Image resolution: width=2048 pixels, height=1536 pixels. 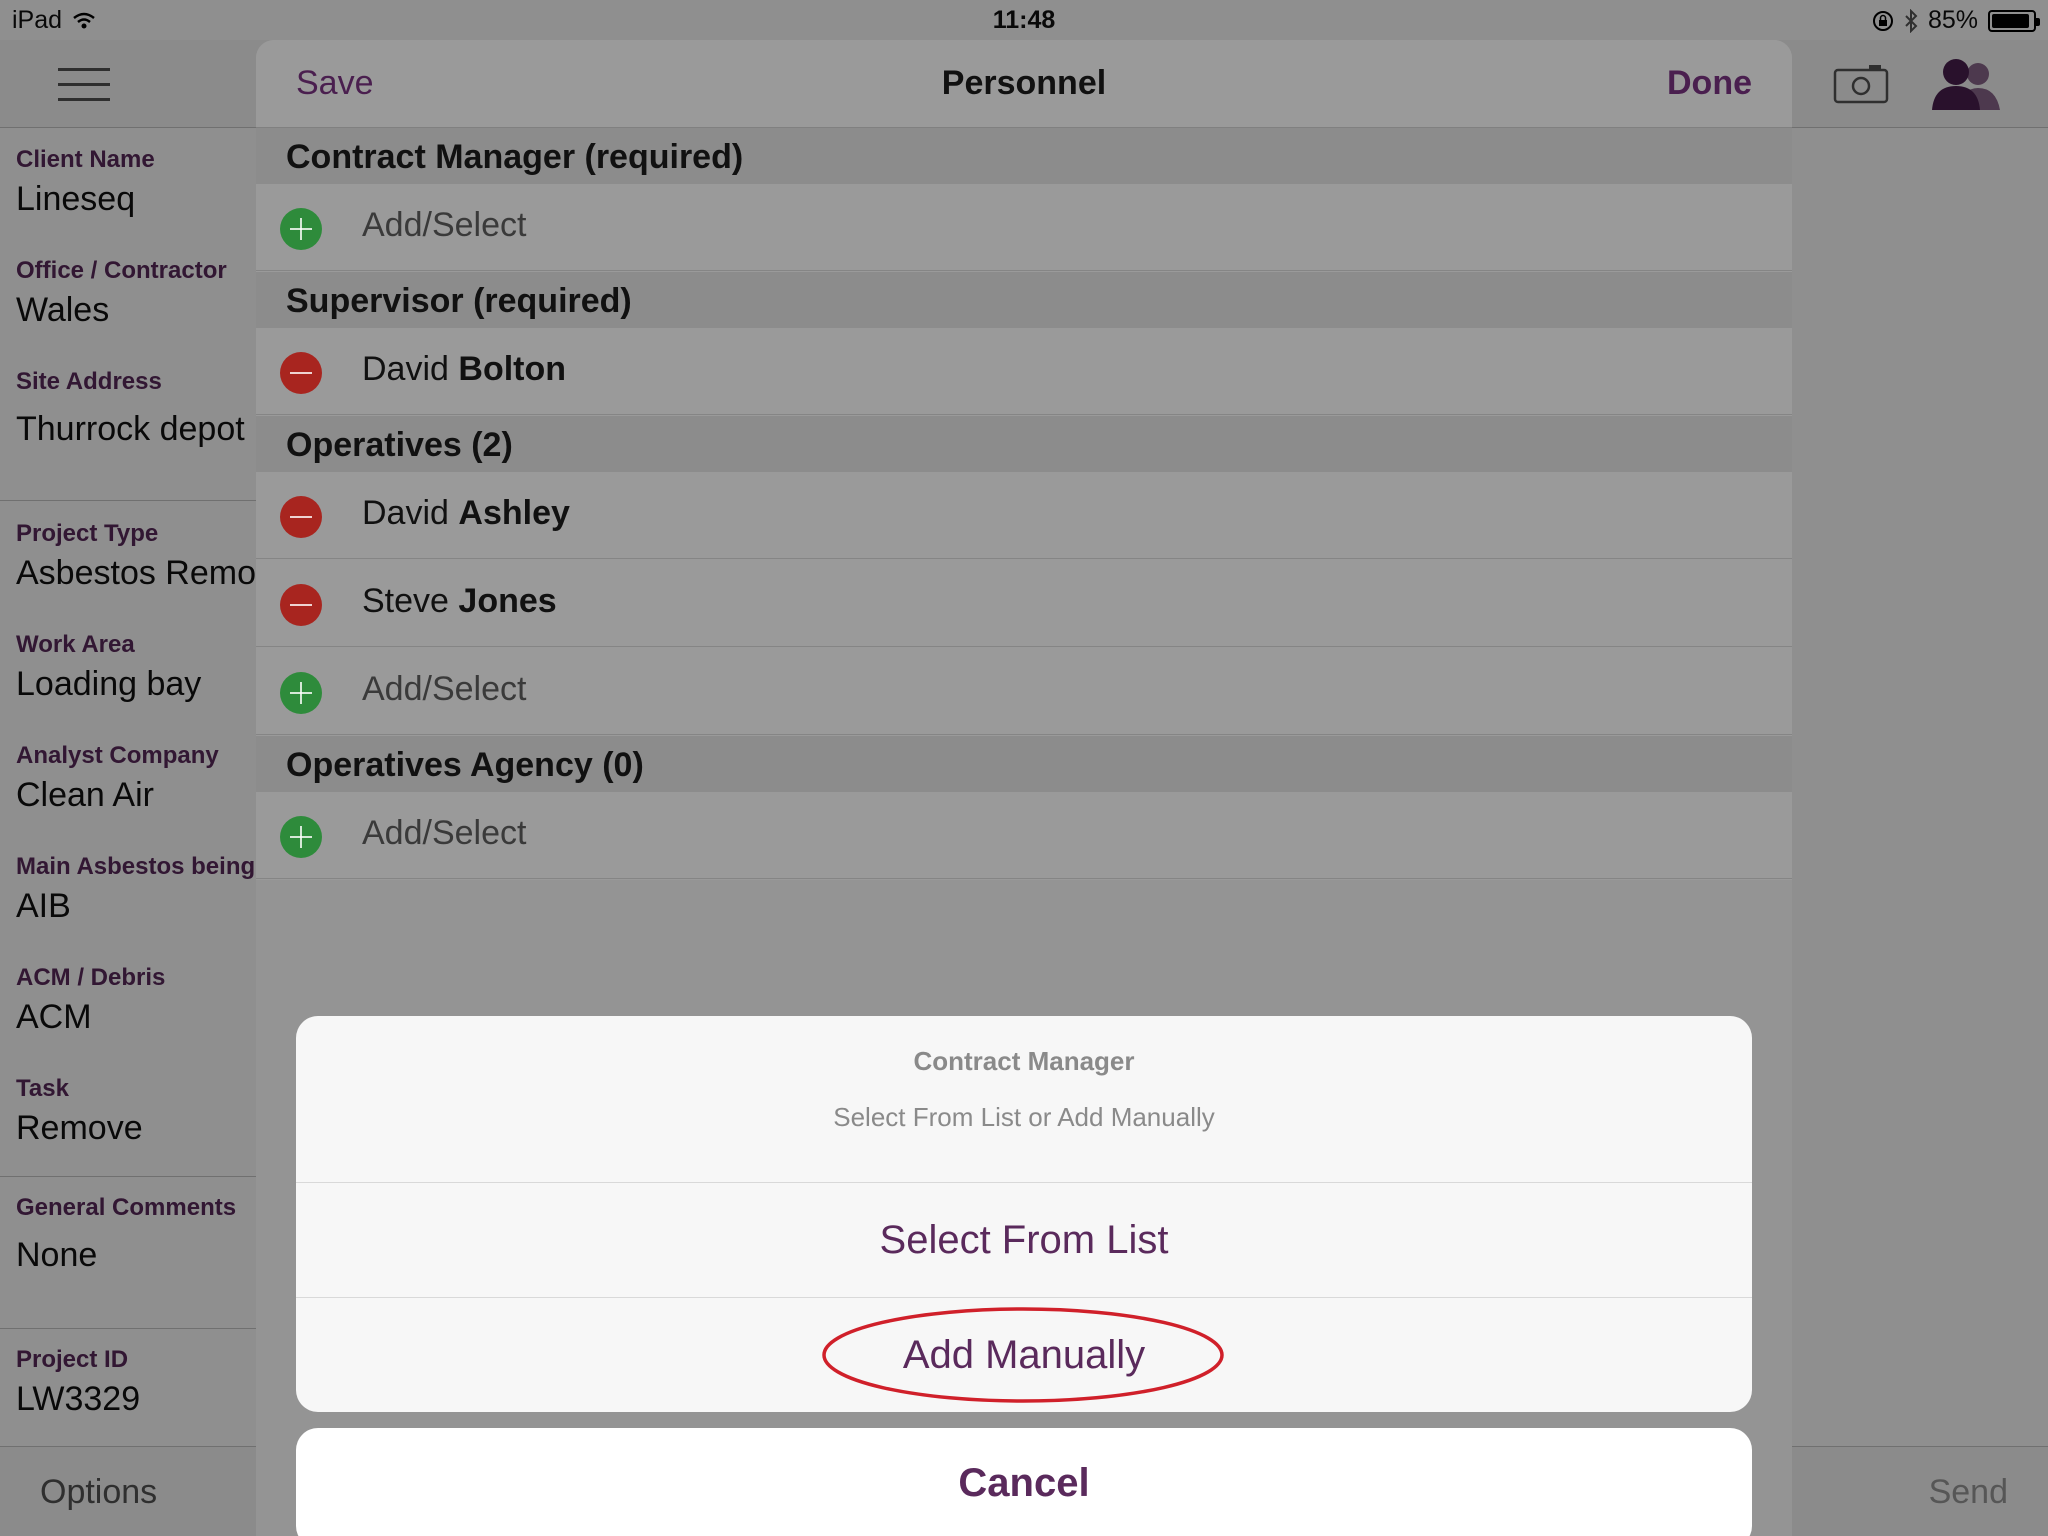 I want to click on agency-add-row: Add/Select, so click(x=1024, y=835).